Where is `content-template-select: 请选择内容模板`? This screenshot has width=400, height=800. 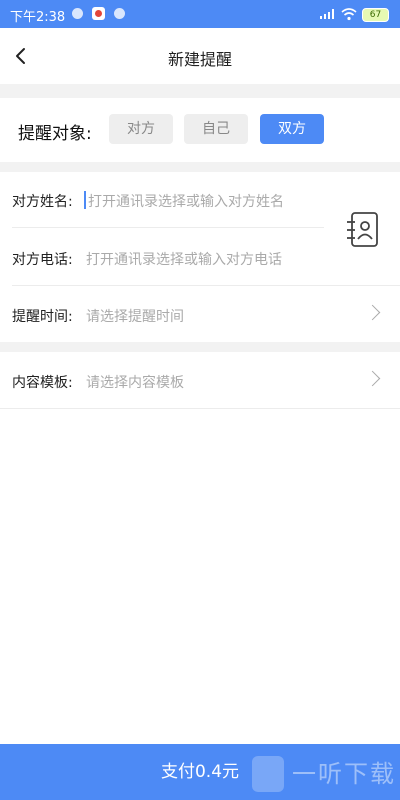 content-template-select: 请选择内容模板 is located at coordinates (135, 382).